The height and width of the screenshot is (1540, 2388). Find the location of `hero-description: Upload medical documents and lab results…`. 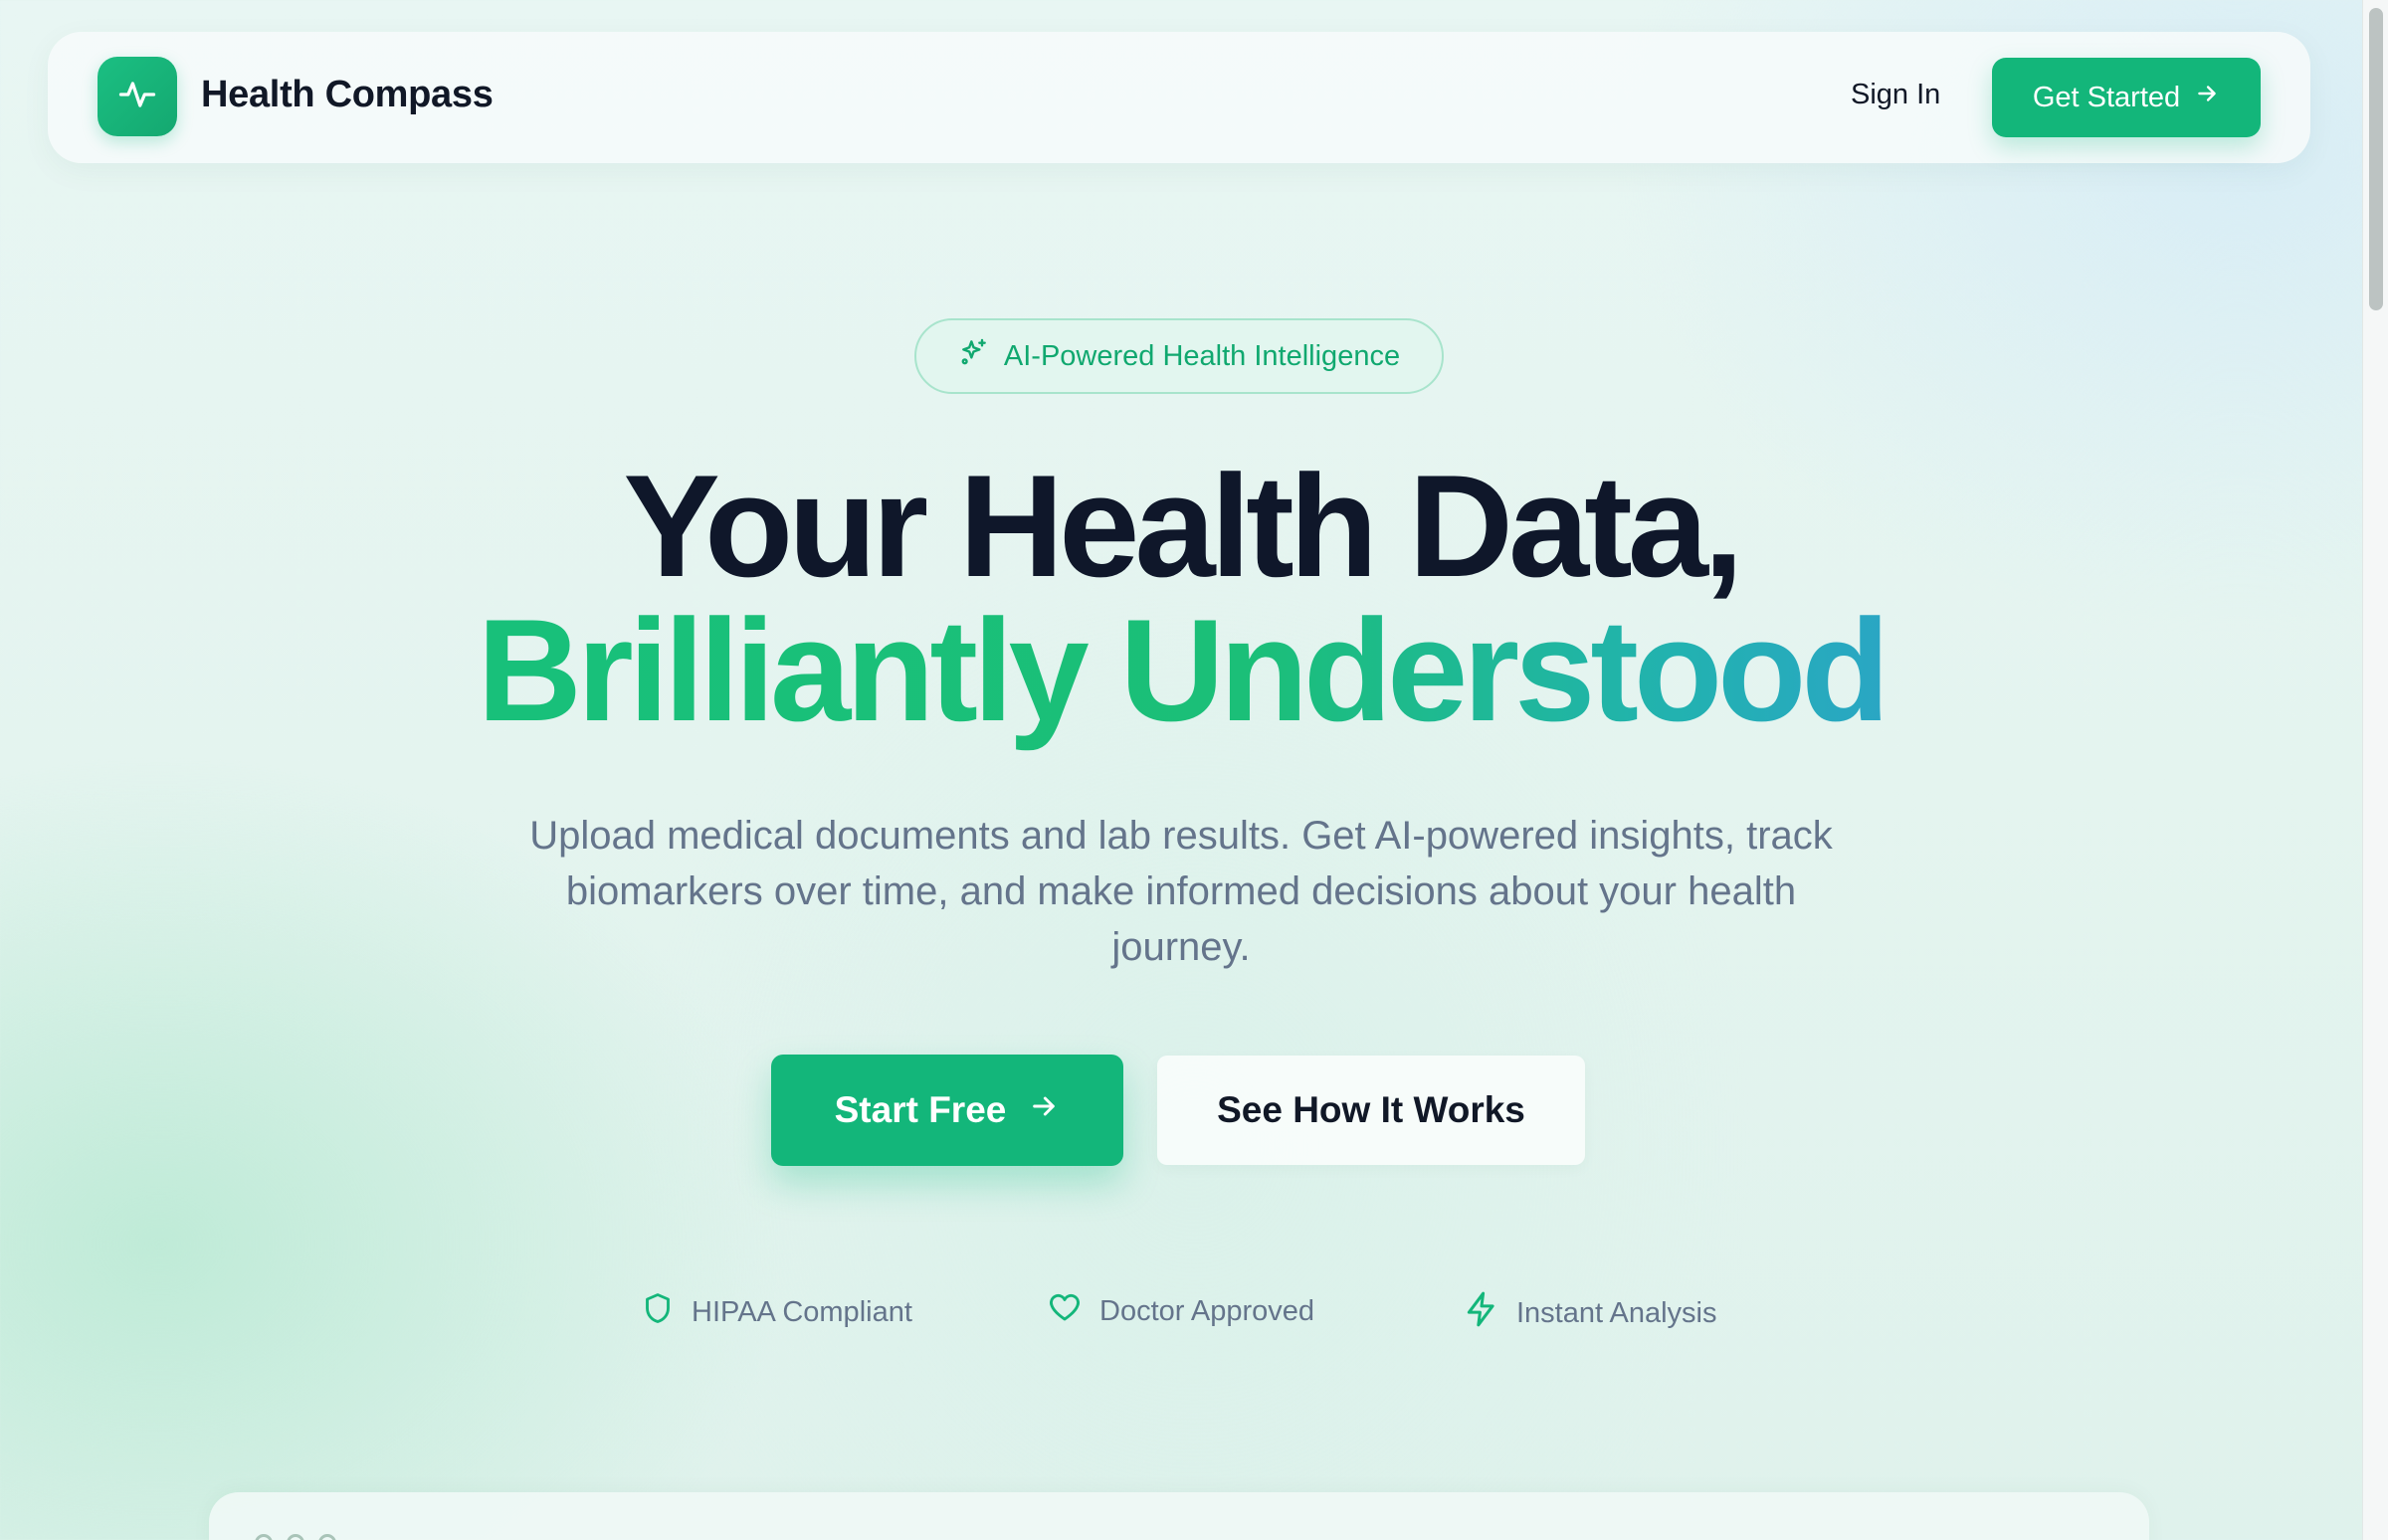

hero-description: Upload medical documents and lab results… is located at coordinates (1181, 891).